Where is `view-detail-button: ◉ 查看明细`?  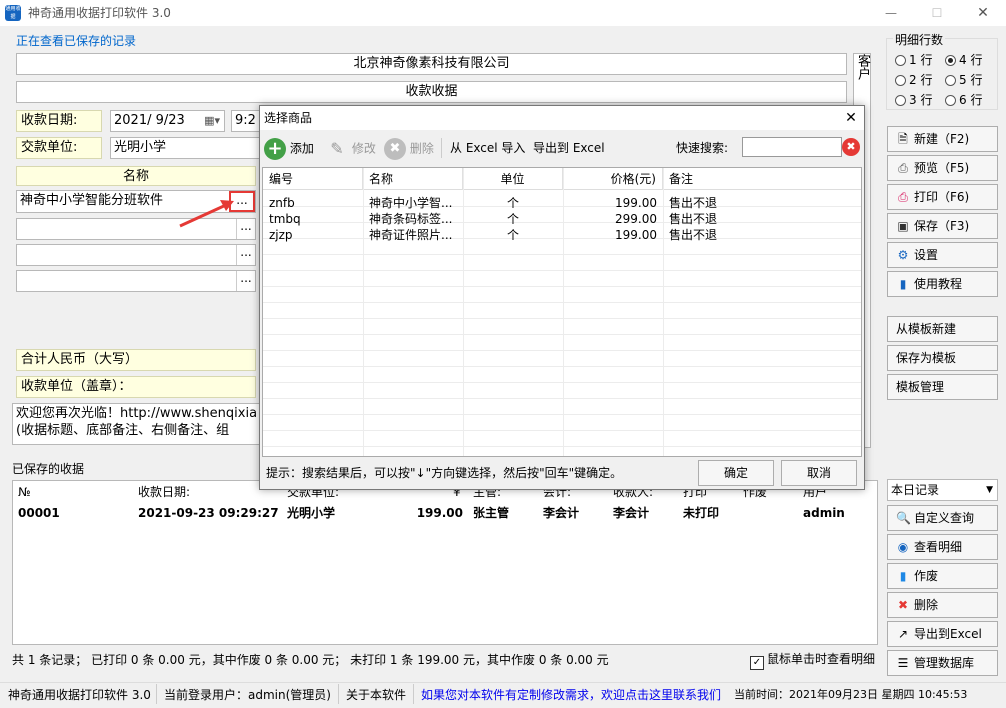
view-detail-button: ◉ 查看明细 is located at coordinates (942, 547).